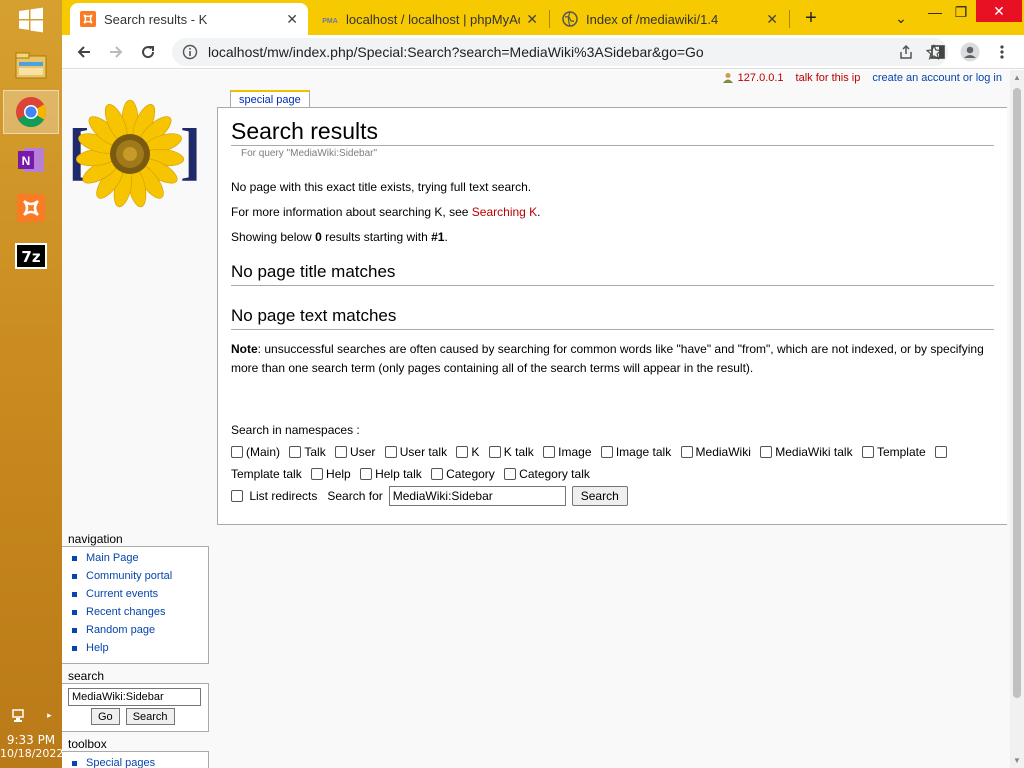  I want to click on sidebar-search-button: Search, so click(150, 716).